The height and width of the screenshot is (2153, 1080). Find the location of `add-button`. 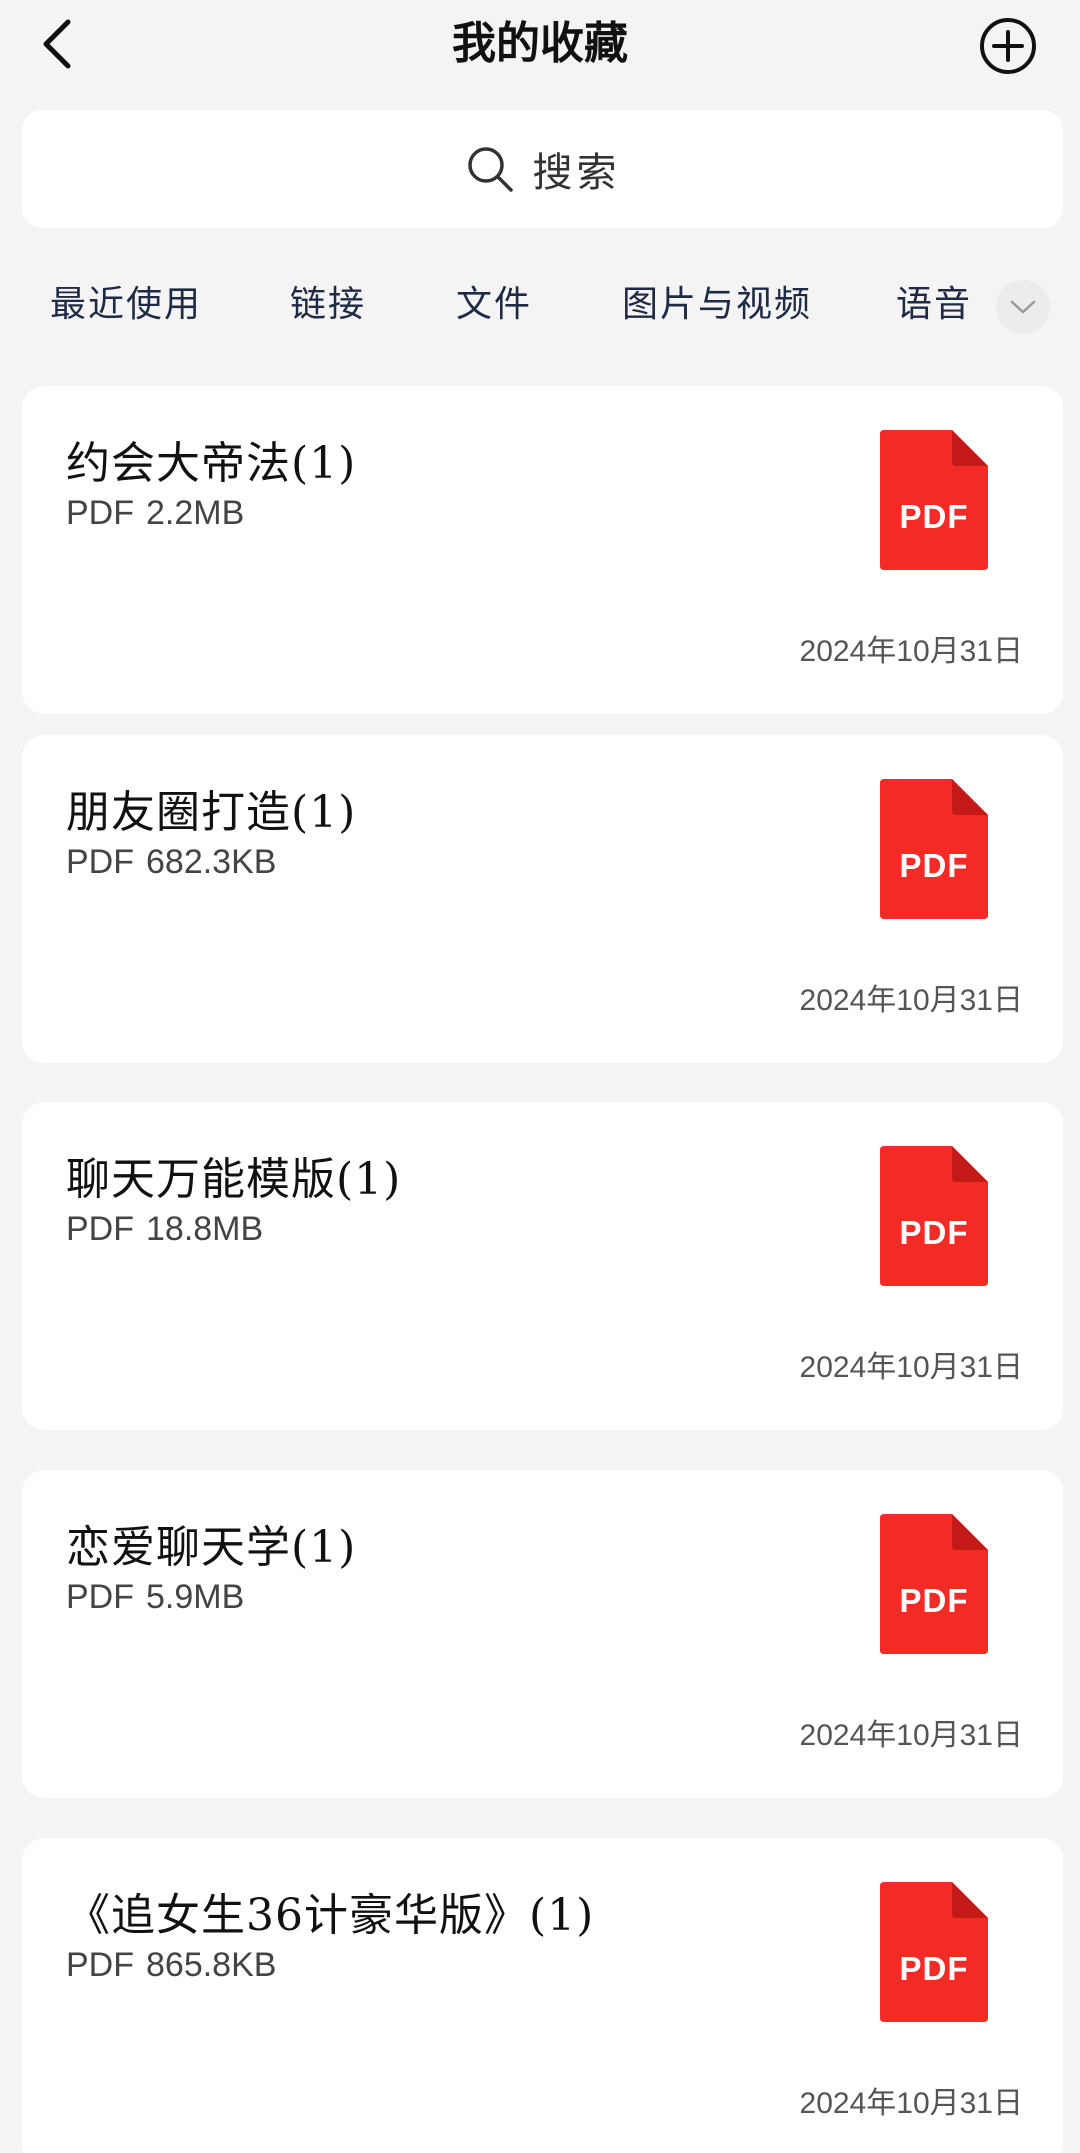

add-button is located at coordinates (1008, 46).